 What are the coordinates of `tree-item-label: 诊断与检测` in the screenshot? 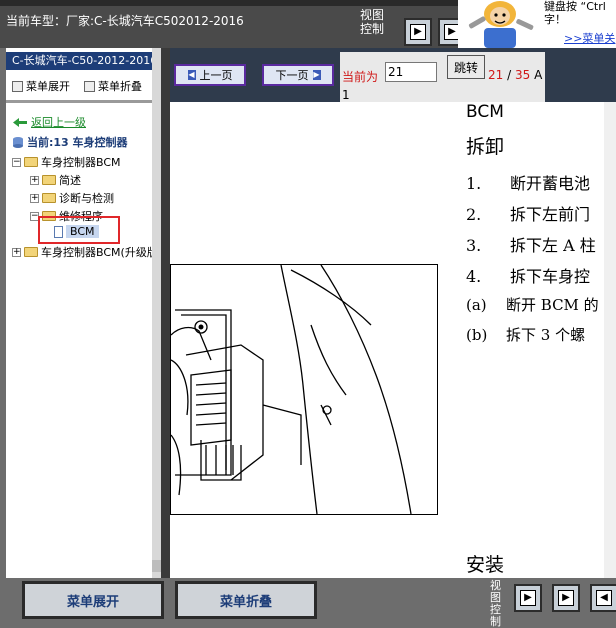 It's located at (86, 198).